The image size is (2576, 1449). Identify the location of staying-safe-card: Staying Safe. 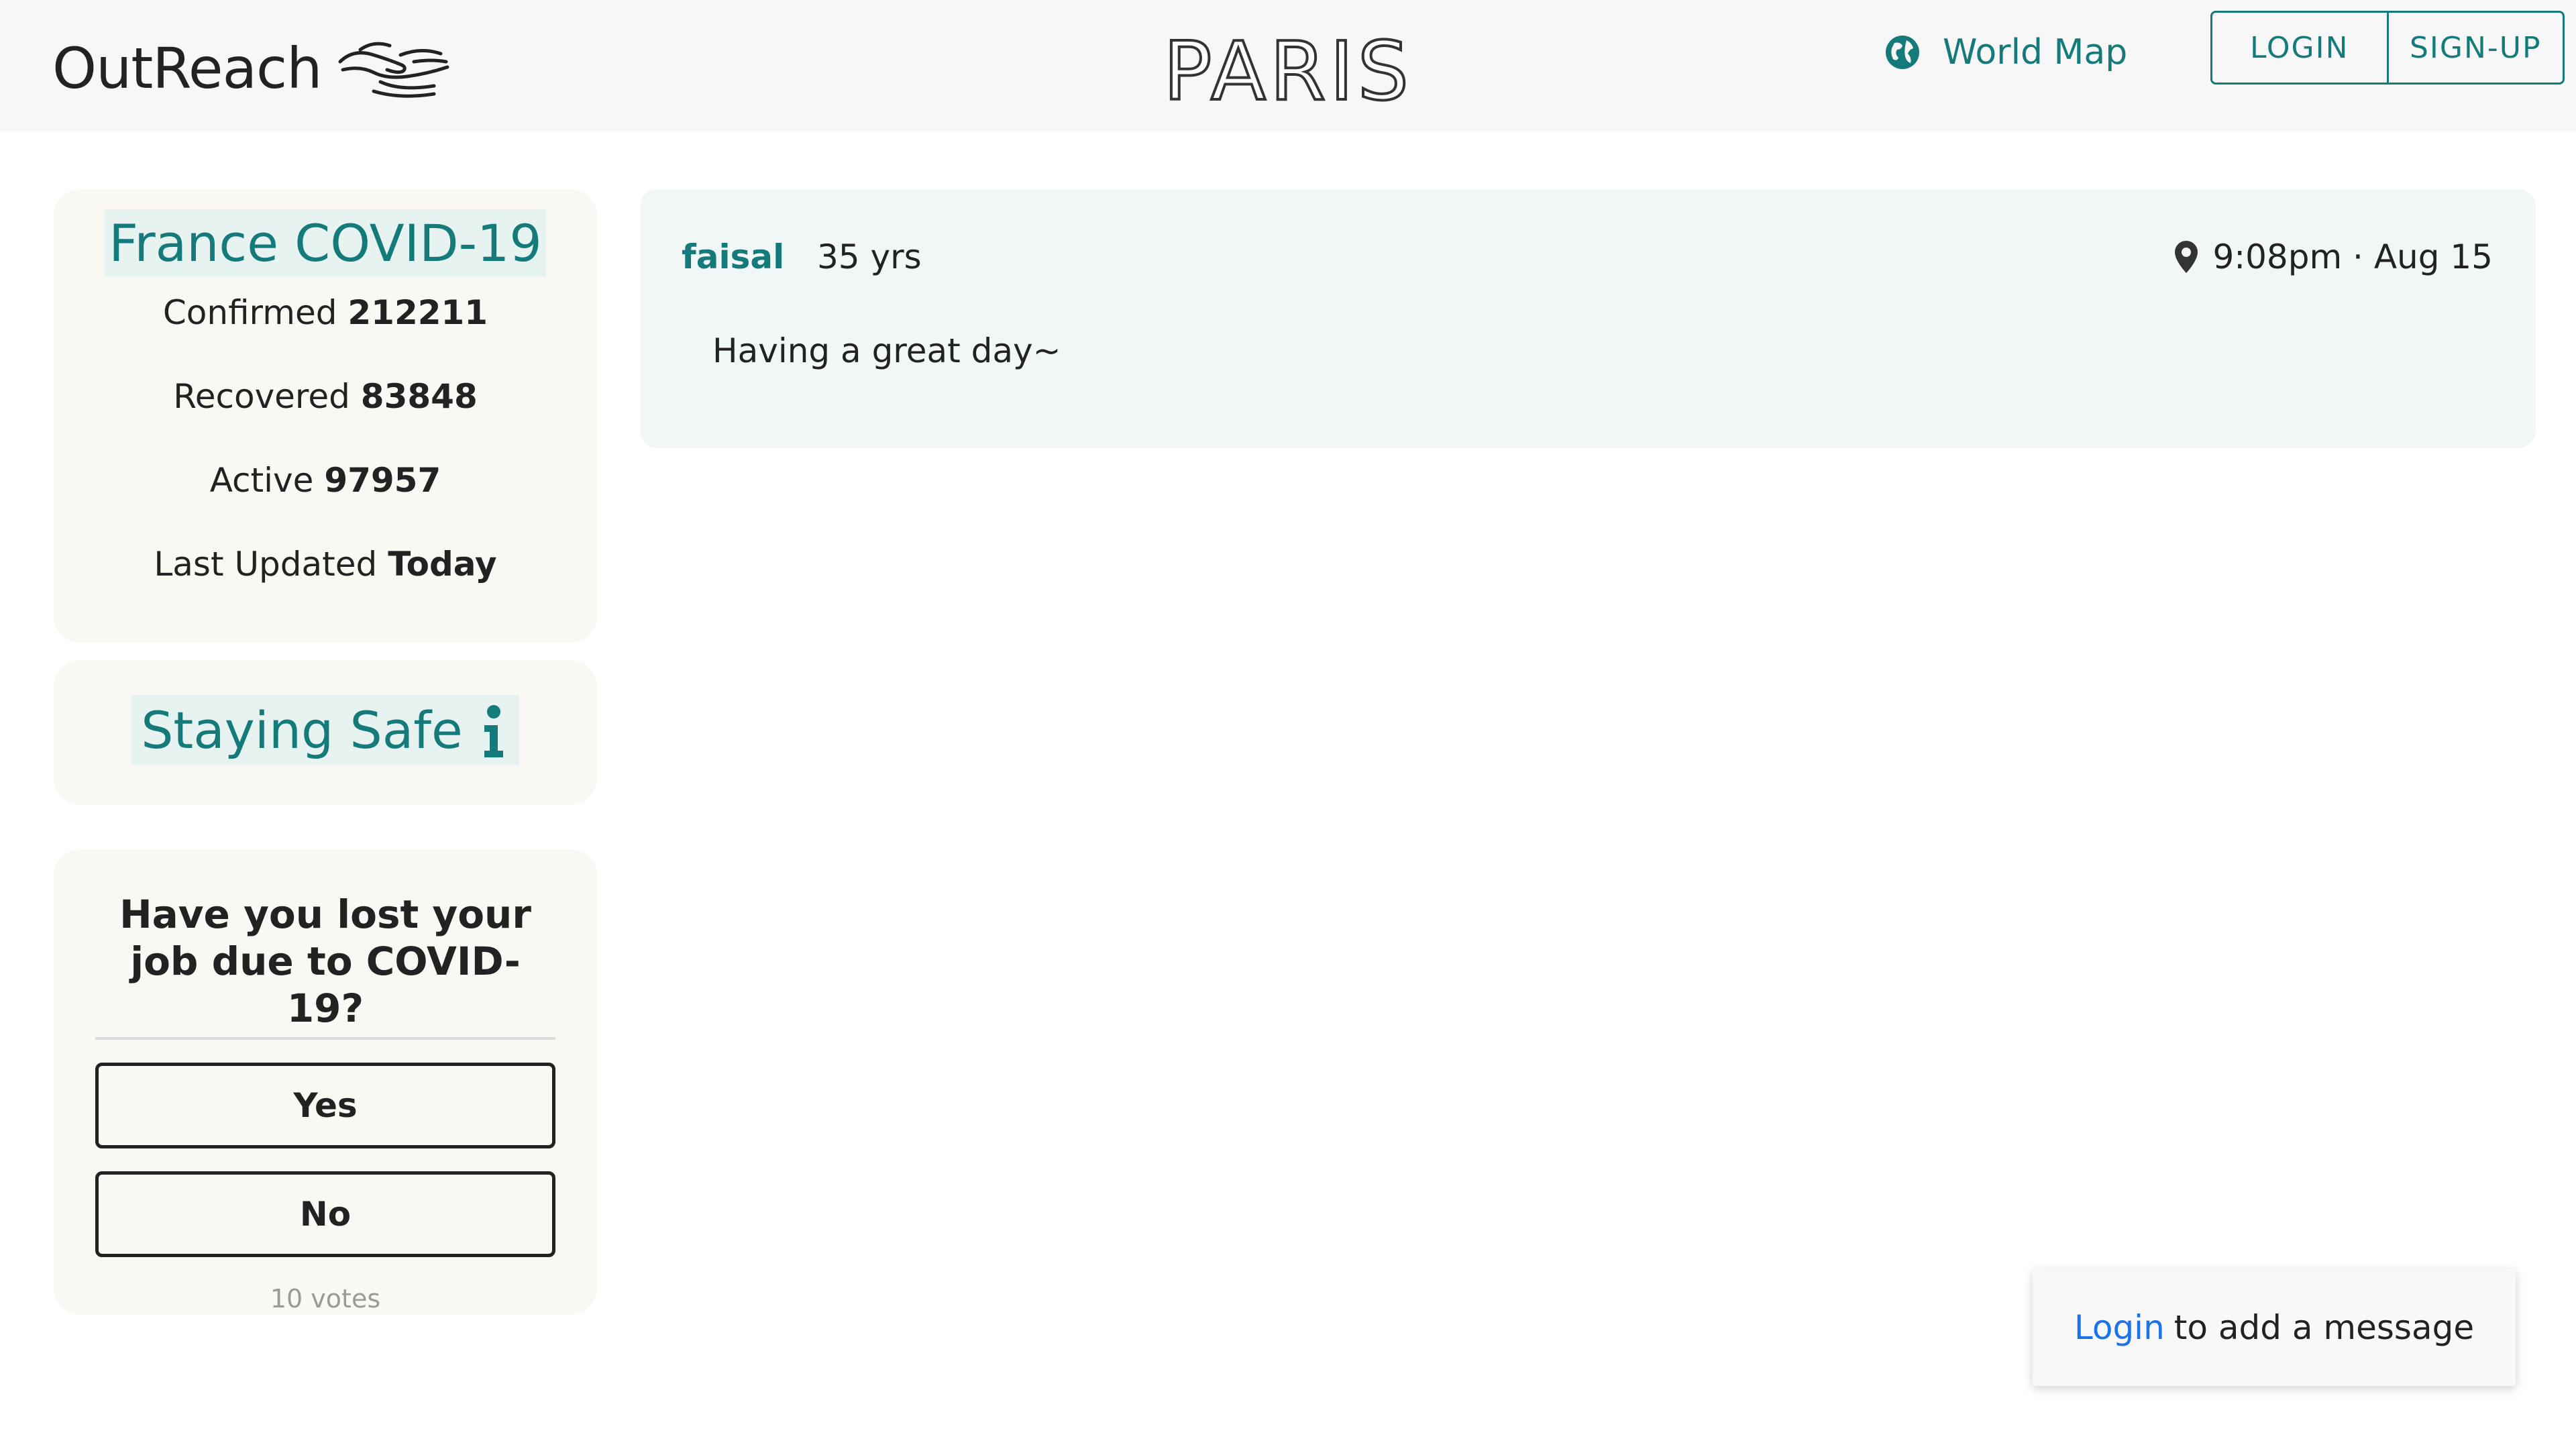
(325, 732).